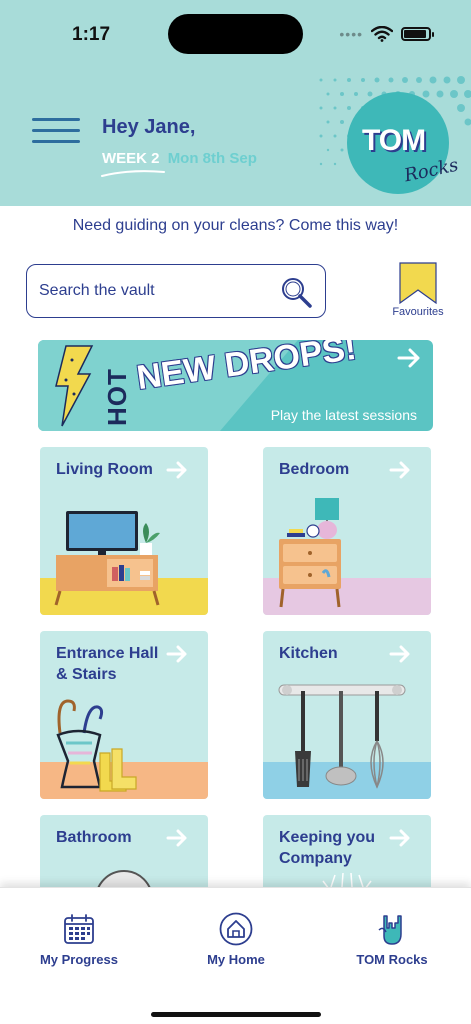 The width and height of the screenshot is (471, 1024). What do you see at coordinates (79, 959) in the screenshot?
I see `nav-label: My Progress` at bounding box center [79, 959].